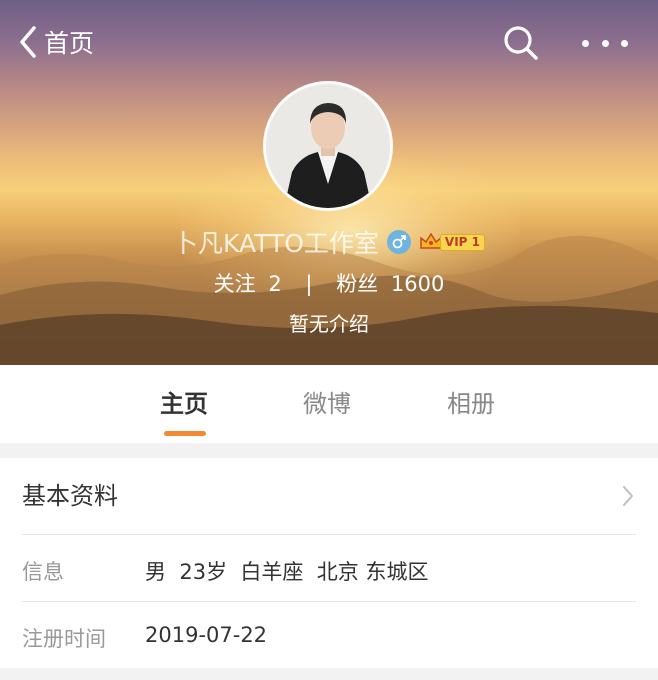 The height and width of the screenshot is (680, 658). Describe the element at coordinates (471, 404) in the screenshot. I see `tab-album: 相册` at that location.